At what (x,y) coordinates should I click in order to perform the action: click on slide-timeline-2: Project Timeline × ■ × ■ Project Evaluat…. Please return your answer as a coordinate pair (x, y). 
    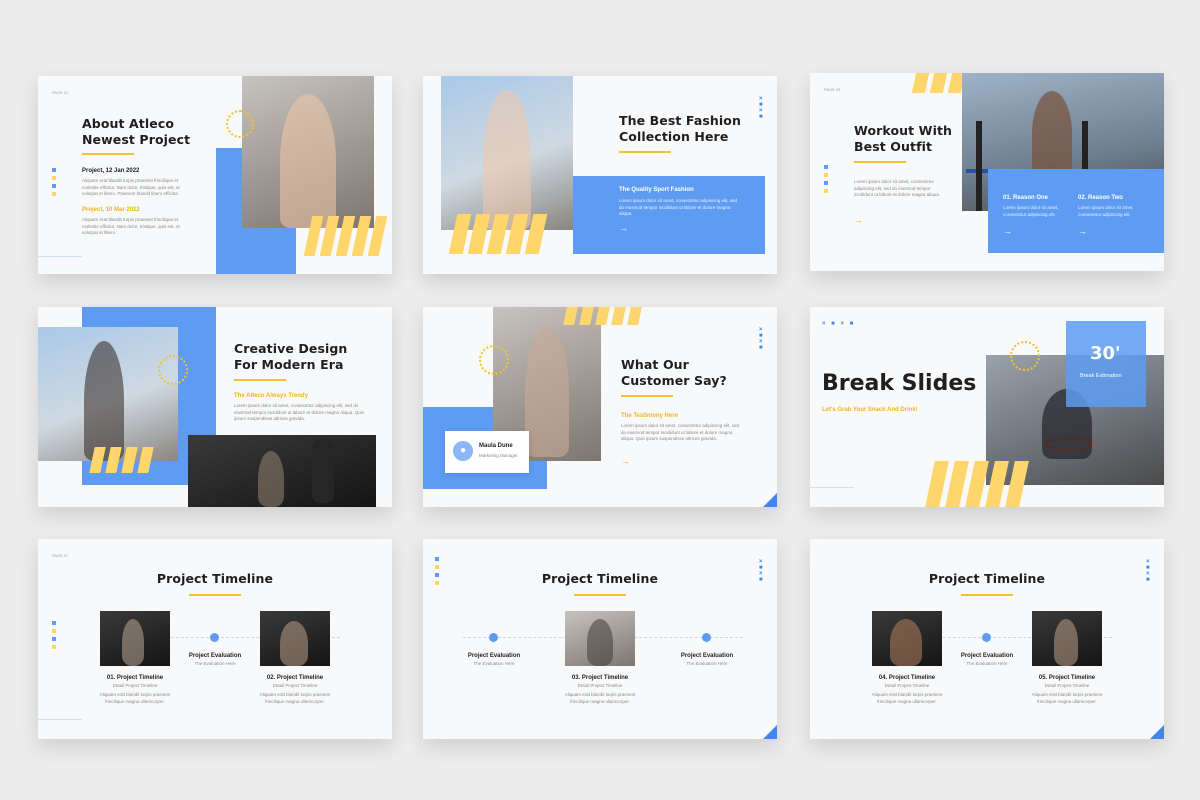
    Looking at the image, I should click on (600, 639).